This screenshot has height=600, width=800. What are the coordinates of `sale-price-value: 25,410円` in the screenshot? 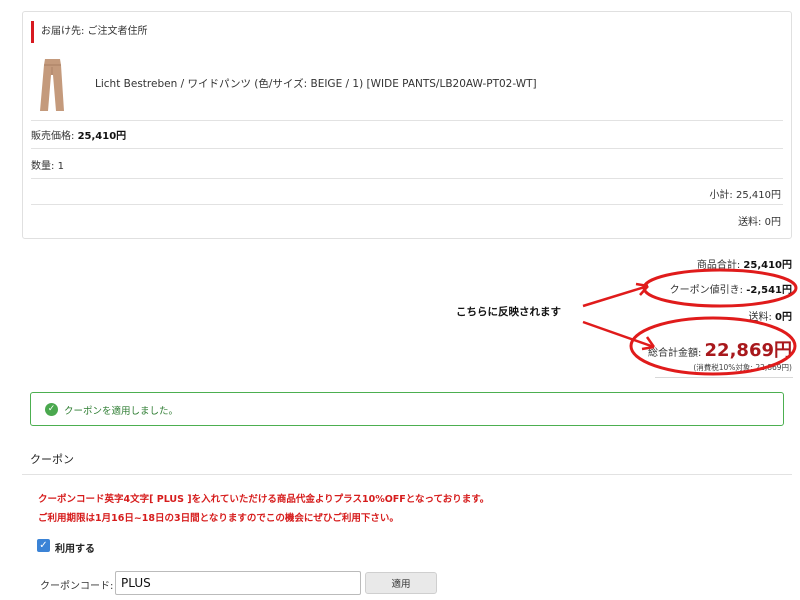 It's located at (102, 136).